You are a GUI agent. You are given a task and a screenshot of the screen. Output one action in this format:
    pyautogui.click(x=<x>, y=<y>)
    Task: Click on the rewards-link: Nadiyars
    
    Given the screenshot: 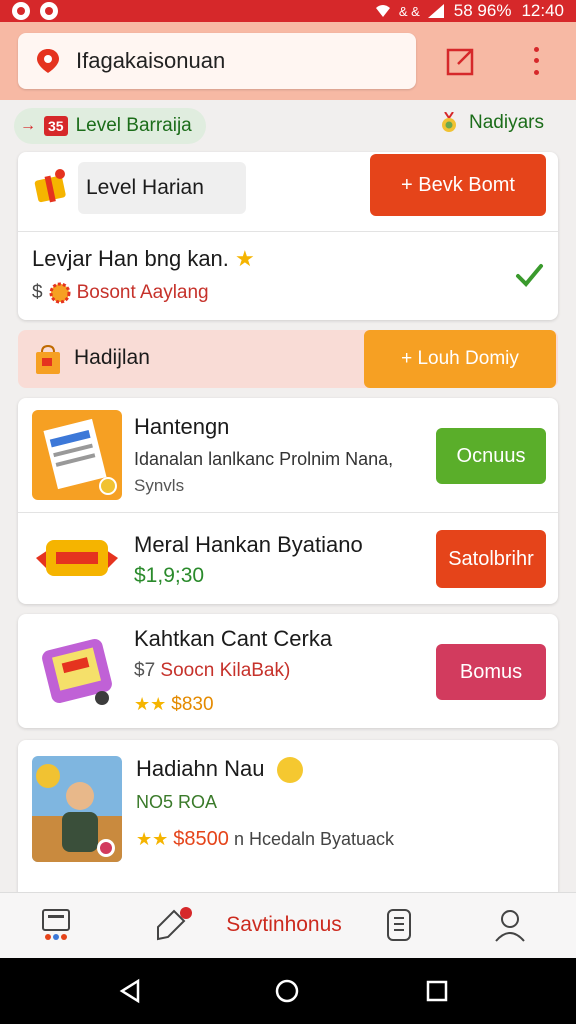 What is the action you would take?
    pyautogui.click(x=491, y=123)
    